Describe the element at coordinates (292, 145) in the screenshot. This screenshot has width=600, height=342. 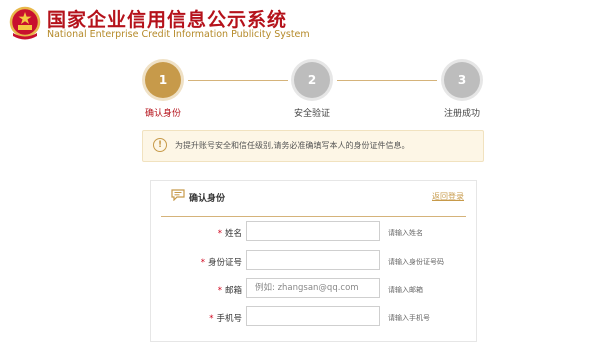
I see `notice-text: 为提升账号安全和信任级别,请务必准确填写本人的身份证件信息。` at that location.